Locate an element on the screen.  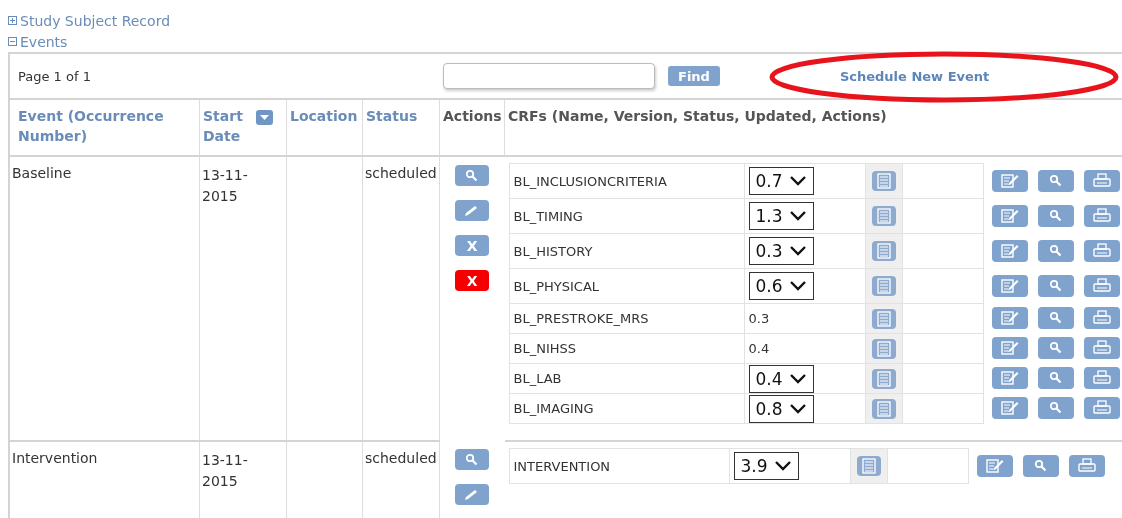
crf-name: BL_IMAGING is located at coordinates (553, 408).